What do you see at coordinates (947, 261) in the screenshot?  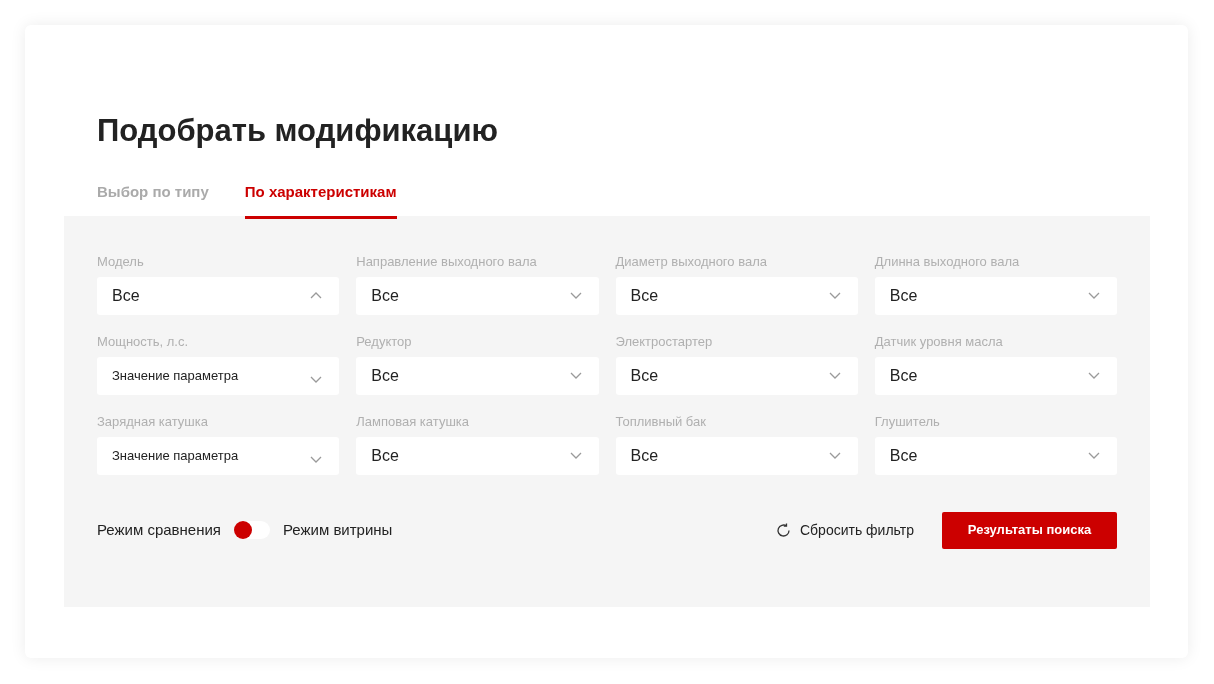 I see `filter-label: Длинна выходного вала` at bounding box center [947, 261].